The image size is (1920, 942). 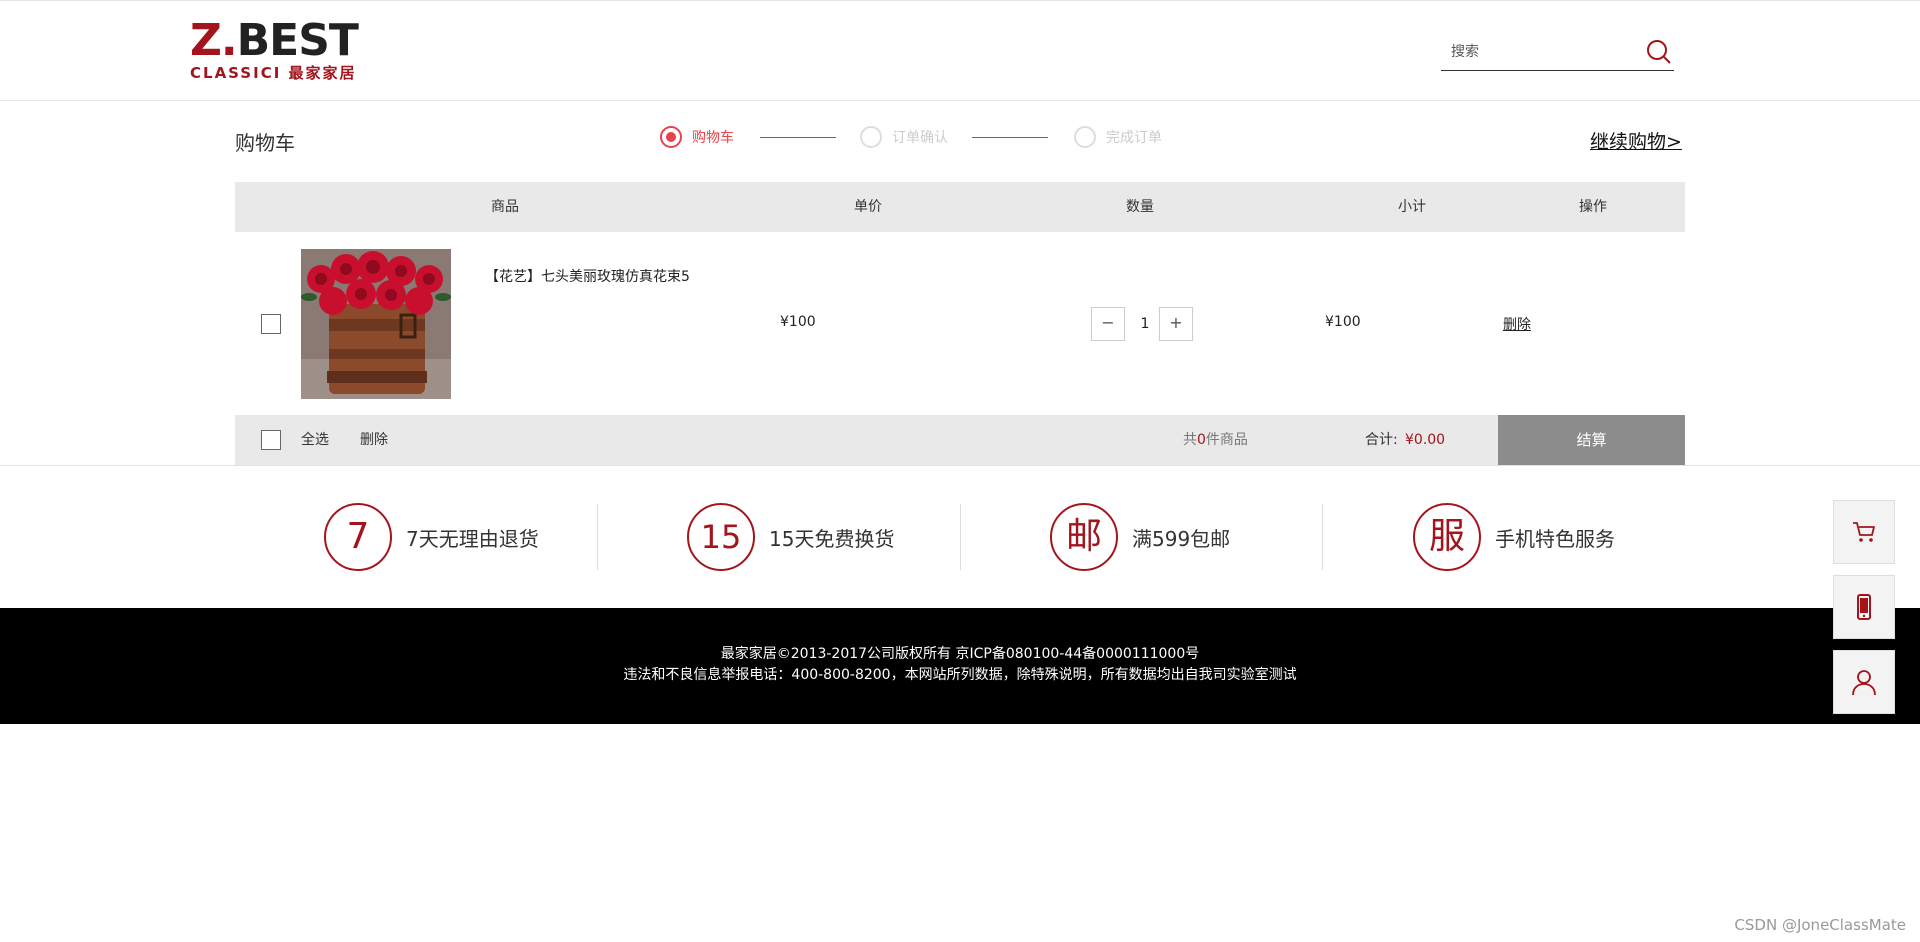 I want to click on cart-table-header: 商品 单价 数量 小计 操作, so click(x=960, y=207).